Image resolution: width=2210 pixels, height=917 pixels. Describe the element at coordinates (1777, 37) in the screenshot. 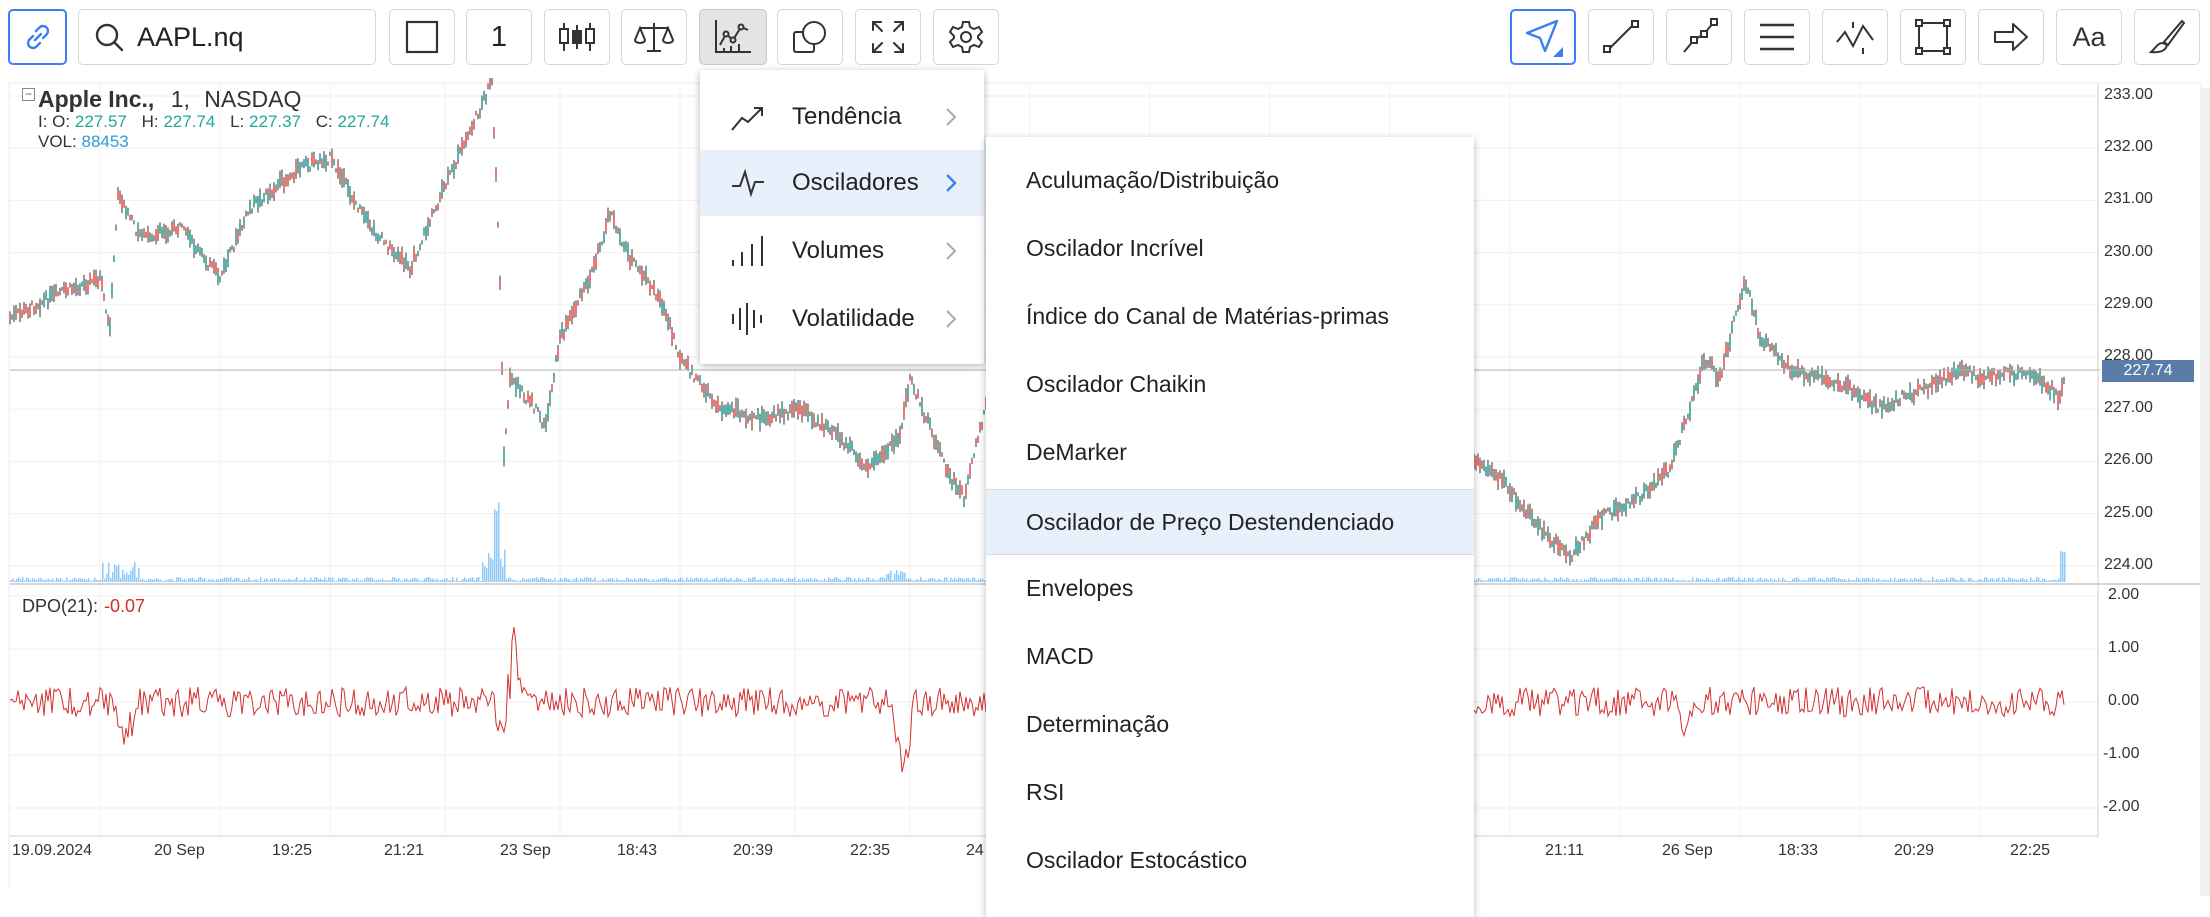

I see `horizontal-lines-tool-button` at that location.